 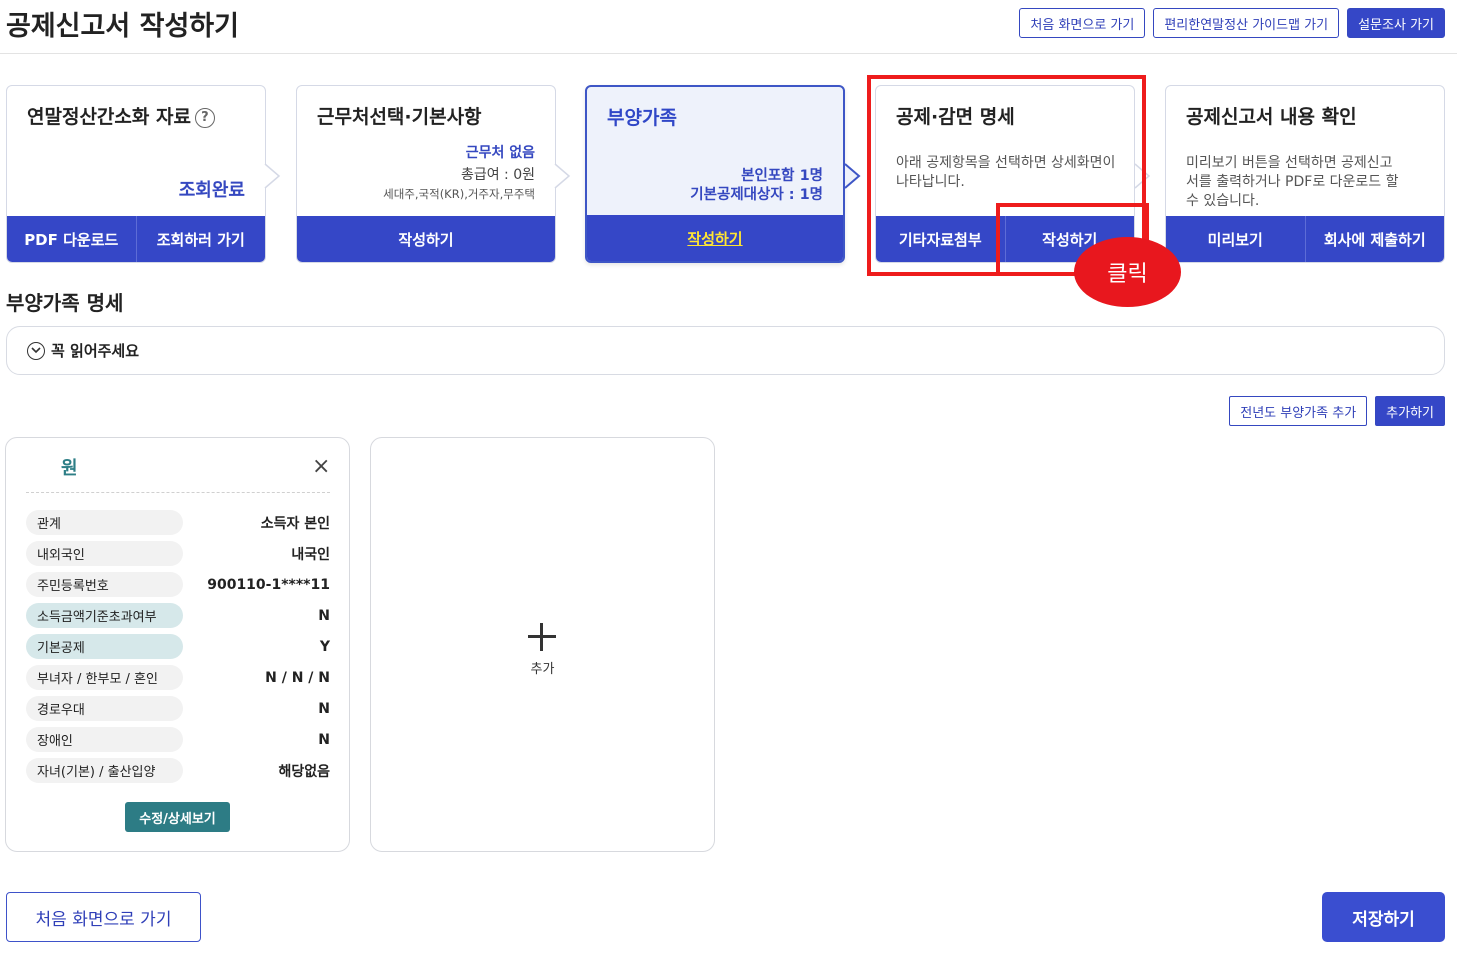 What do you see at coordinates (1127, 272) in the screenshot?
I see `click-annotation-badge: 클릭` at bounding box center [1127, 272].